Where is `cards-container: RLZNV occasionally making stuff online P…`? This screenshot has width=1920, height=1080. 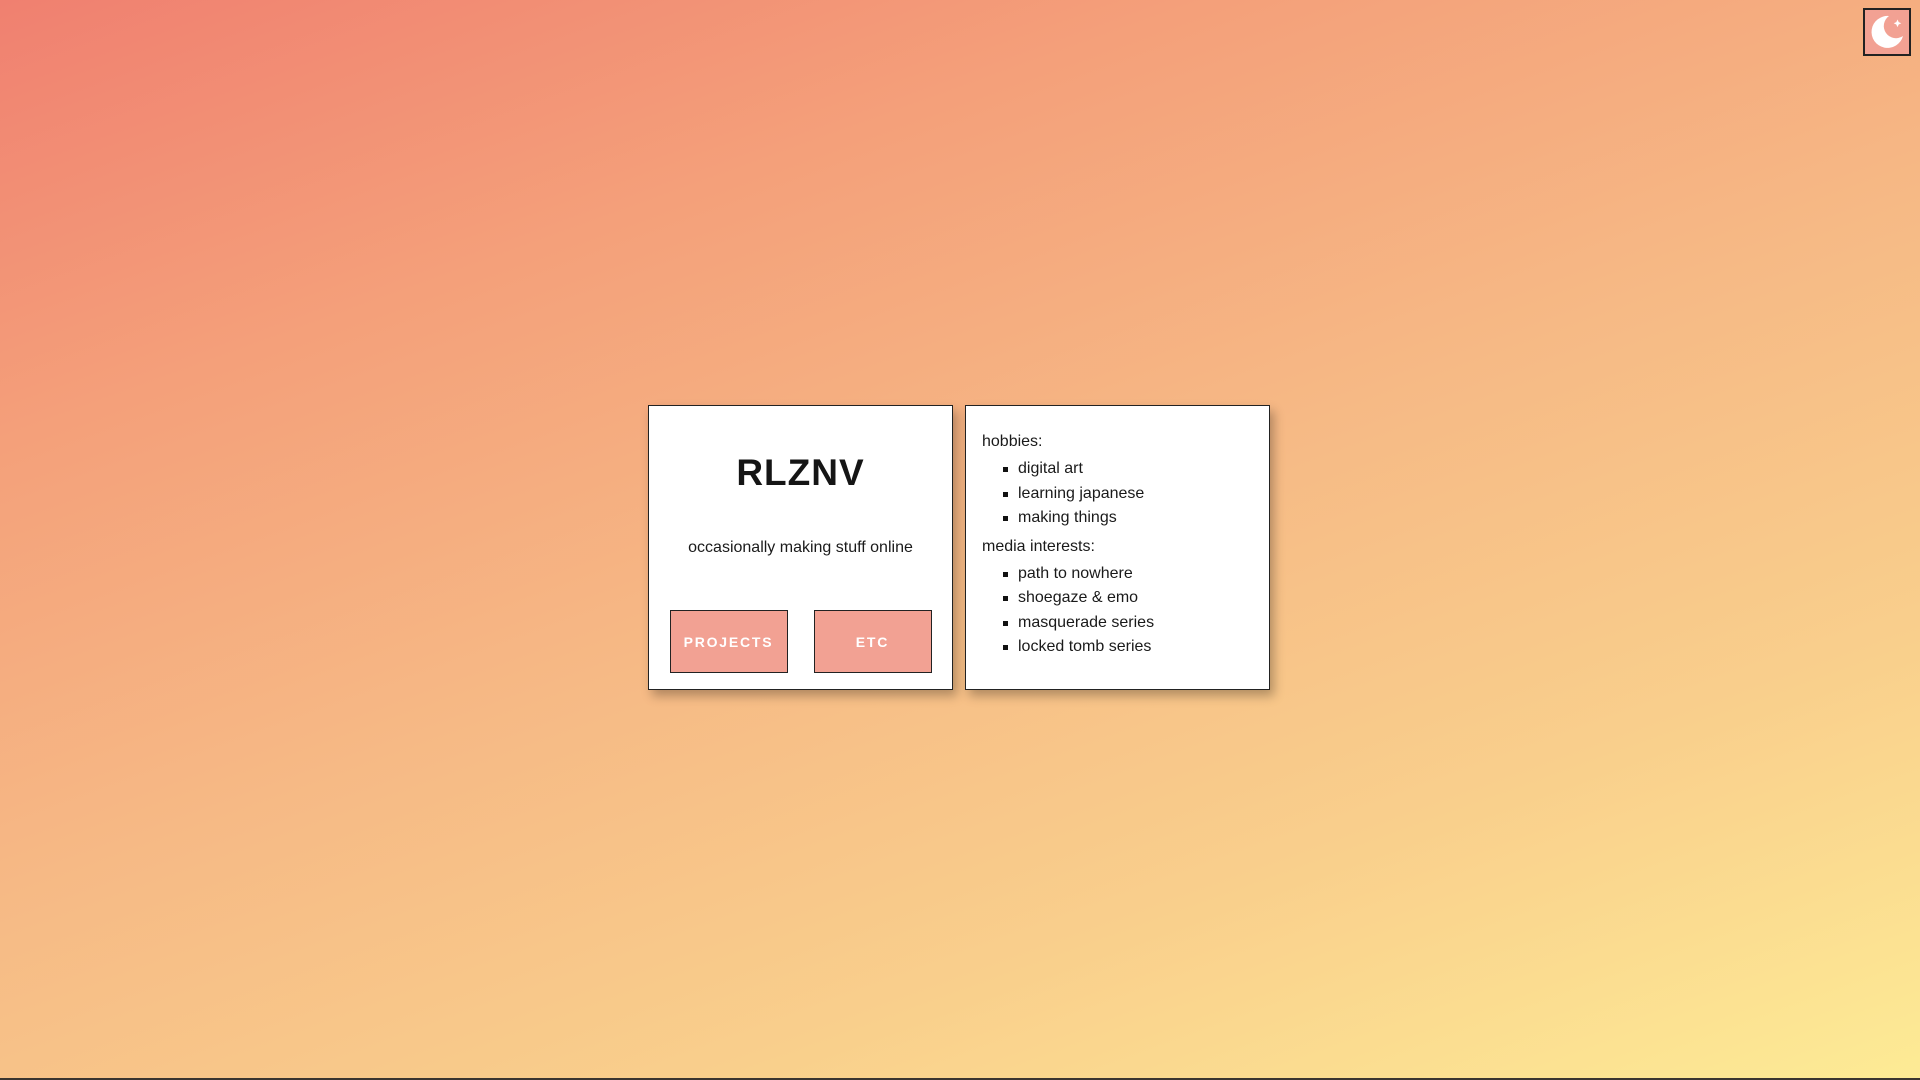
cards-container: RLZNV occasionally making stuff online P… is located at coordinates (959, 547).